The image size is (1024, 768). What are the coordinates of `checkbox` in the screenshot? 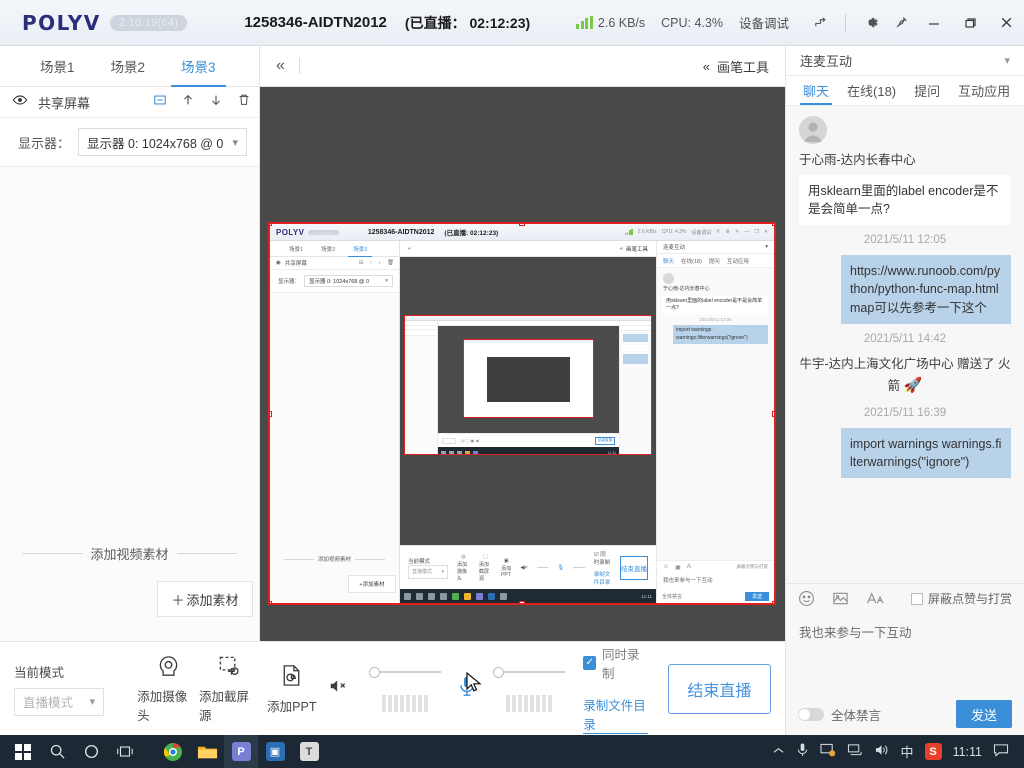 It's located at (916, 598).